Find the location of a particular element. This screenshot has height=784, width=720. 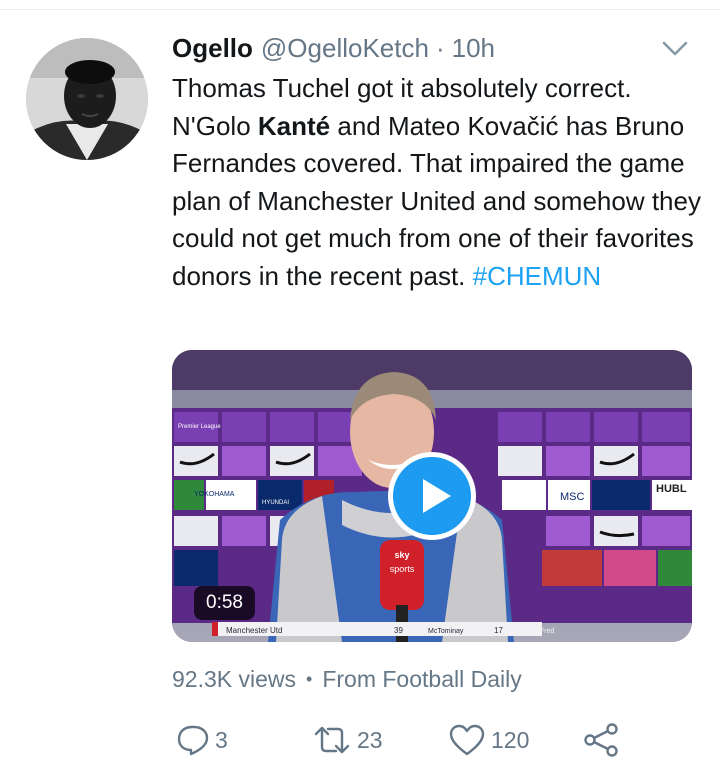

tweet-meta: 92.3K views • From Football Daily is located at coordinates (347, 679).